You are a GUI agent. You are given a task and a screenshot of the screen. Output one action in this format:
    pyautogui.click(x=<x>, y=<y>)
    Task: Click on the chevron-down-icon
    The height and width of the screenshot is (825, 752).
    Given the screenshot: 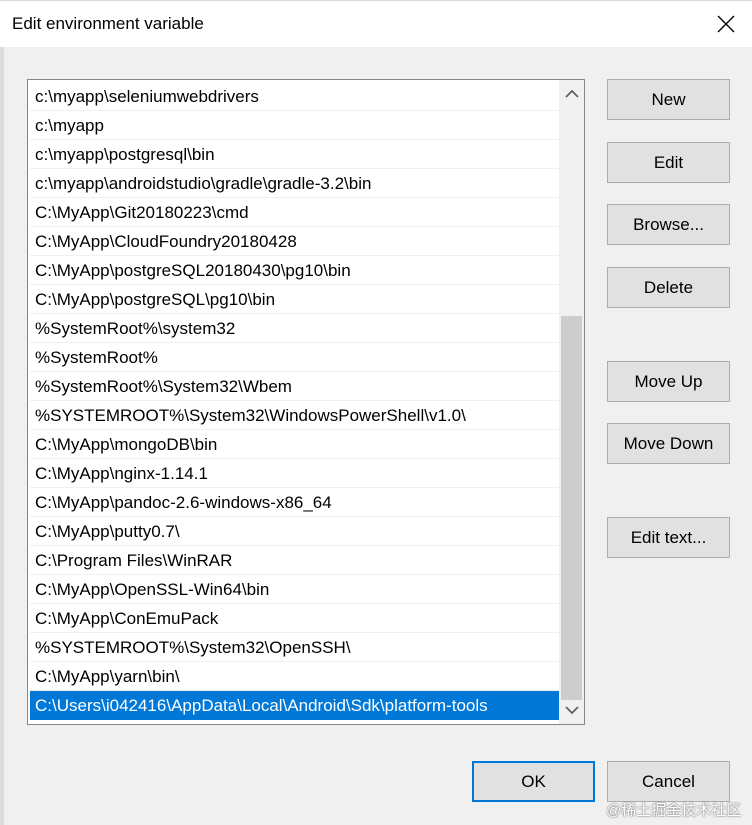 What is the action you would take?
    pyautogui.click(x=571, y=710)
    